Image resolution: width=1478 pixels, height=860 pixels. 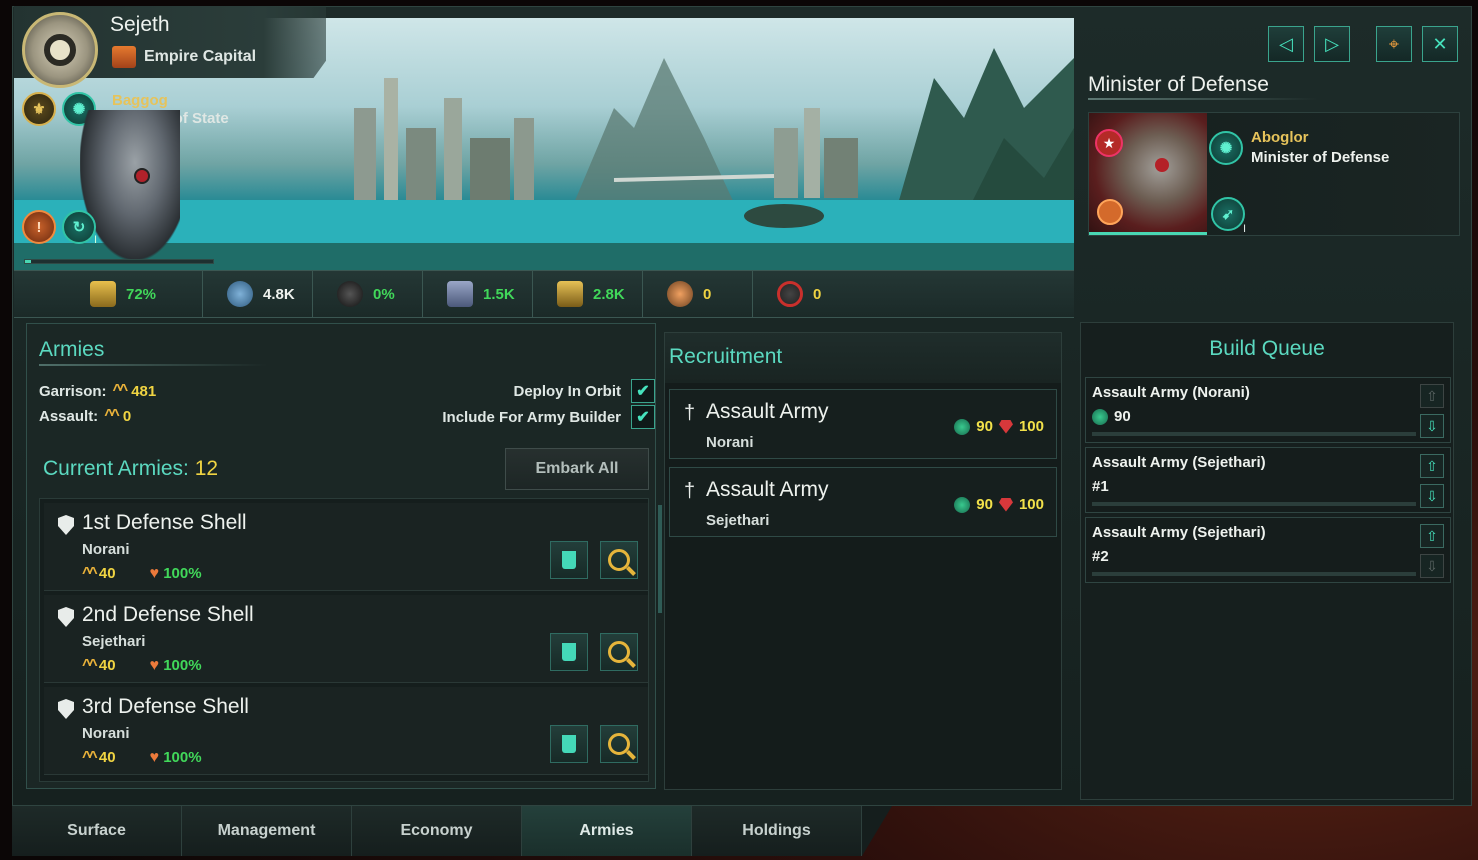 What do you see at coordinates (577, 469) in the screenshot?
I see `embark-all-button: Embark All` at bounding box center [577, 469].